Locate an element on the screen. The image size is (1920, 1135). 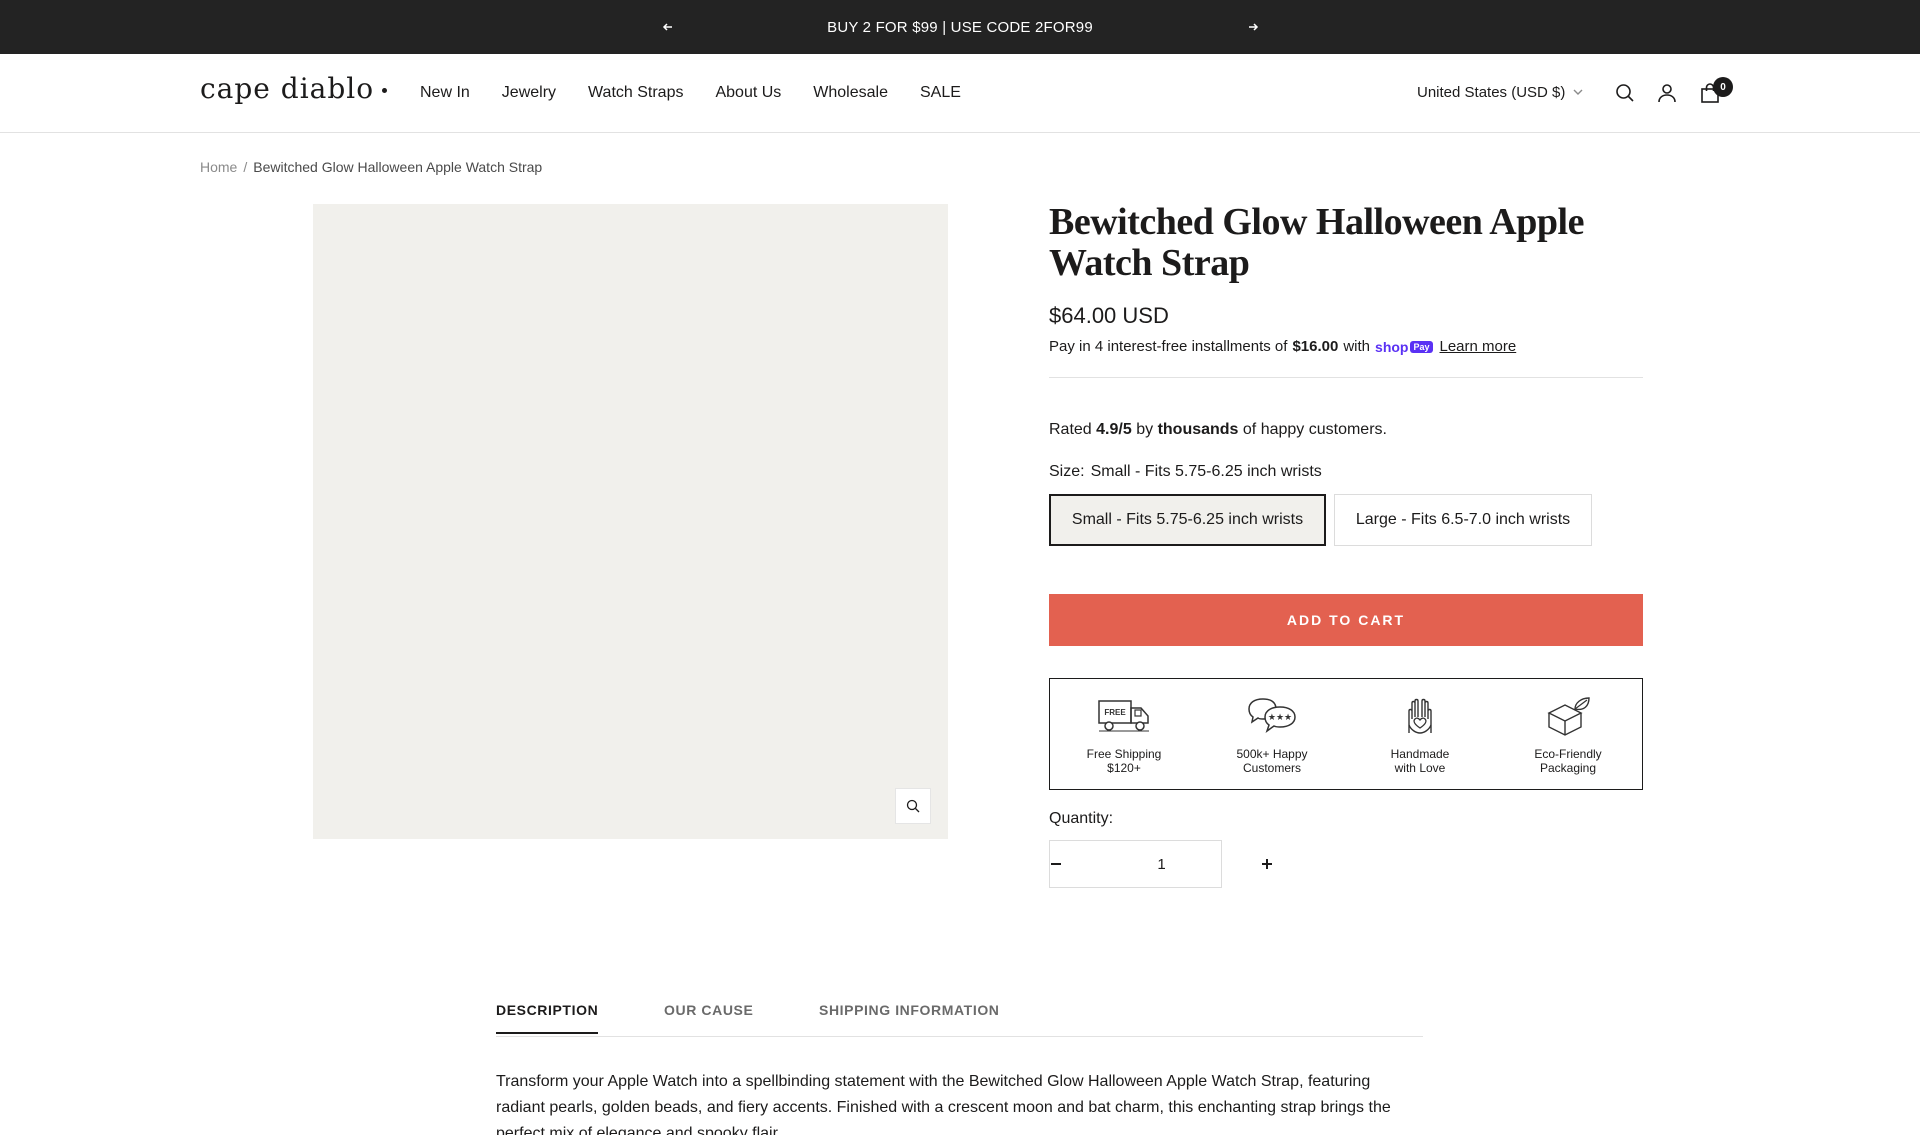
tab-description: DESCRIPTION is located at coordinates (547, 1018).